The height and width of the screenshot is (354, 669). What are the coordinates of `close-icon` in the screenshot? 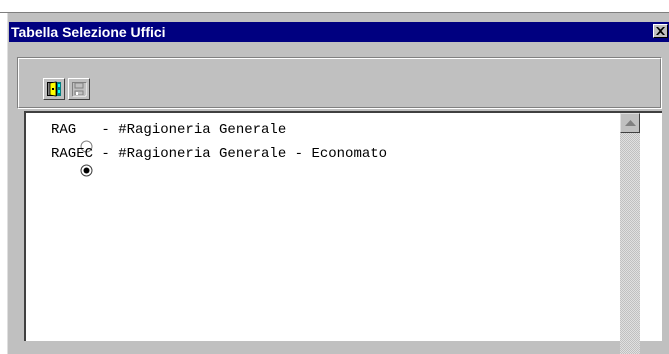 It's located at (660, 31).